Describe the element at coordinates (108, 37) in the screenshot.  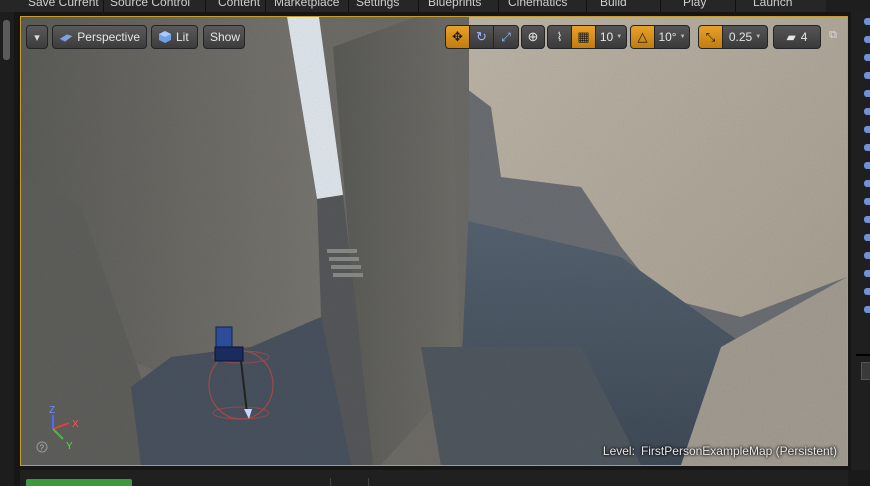
I see `perspective-label: Perspective` at that location.